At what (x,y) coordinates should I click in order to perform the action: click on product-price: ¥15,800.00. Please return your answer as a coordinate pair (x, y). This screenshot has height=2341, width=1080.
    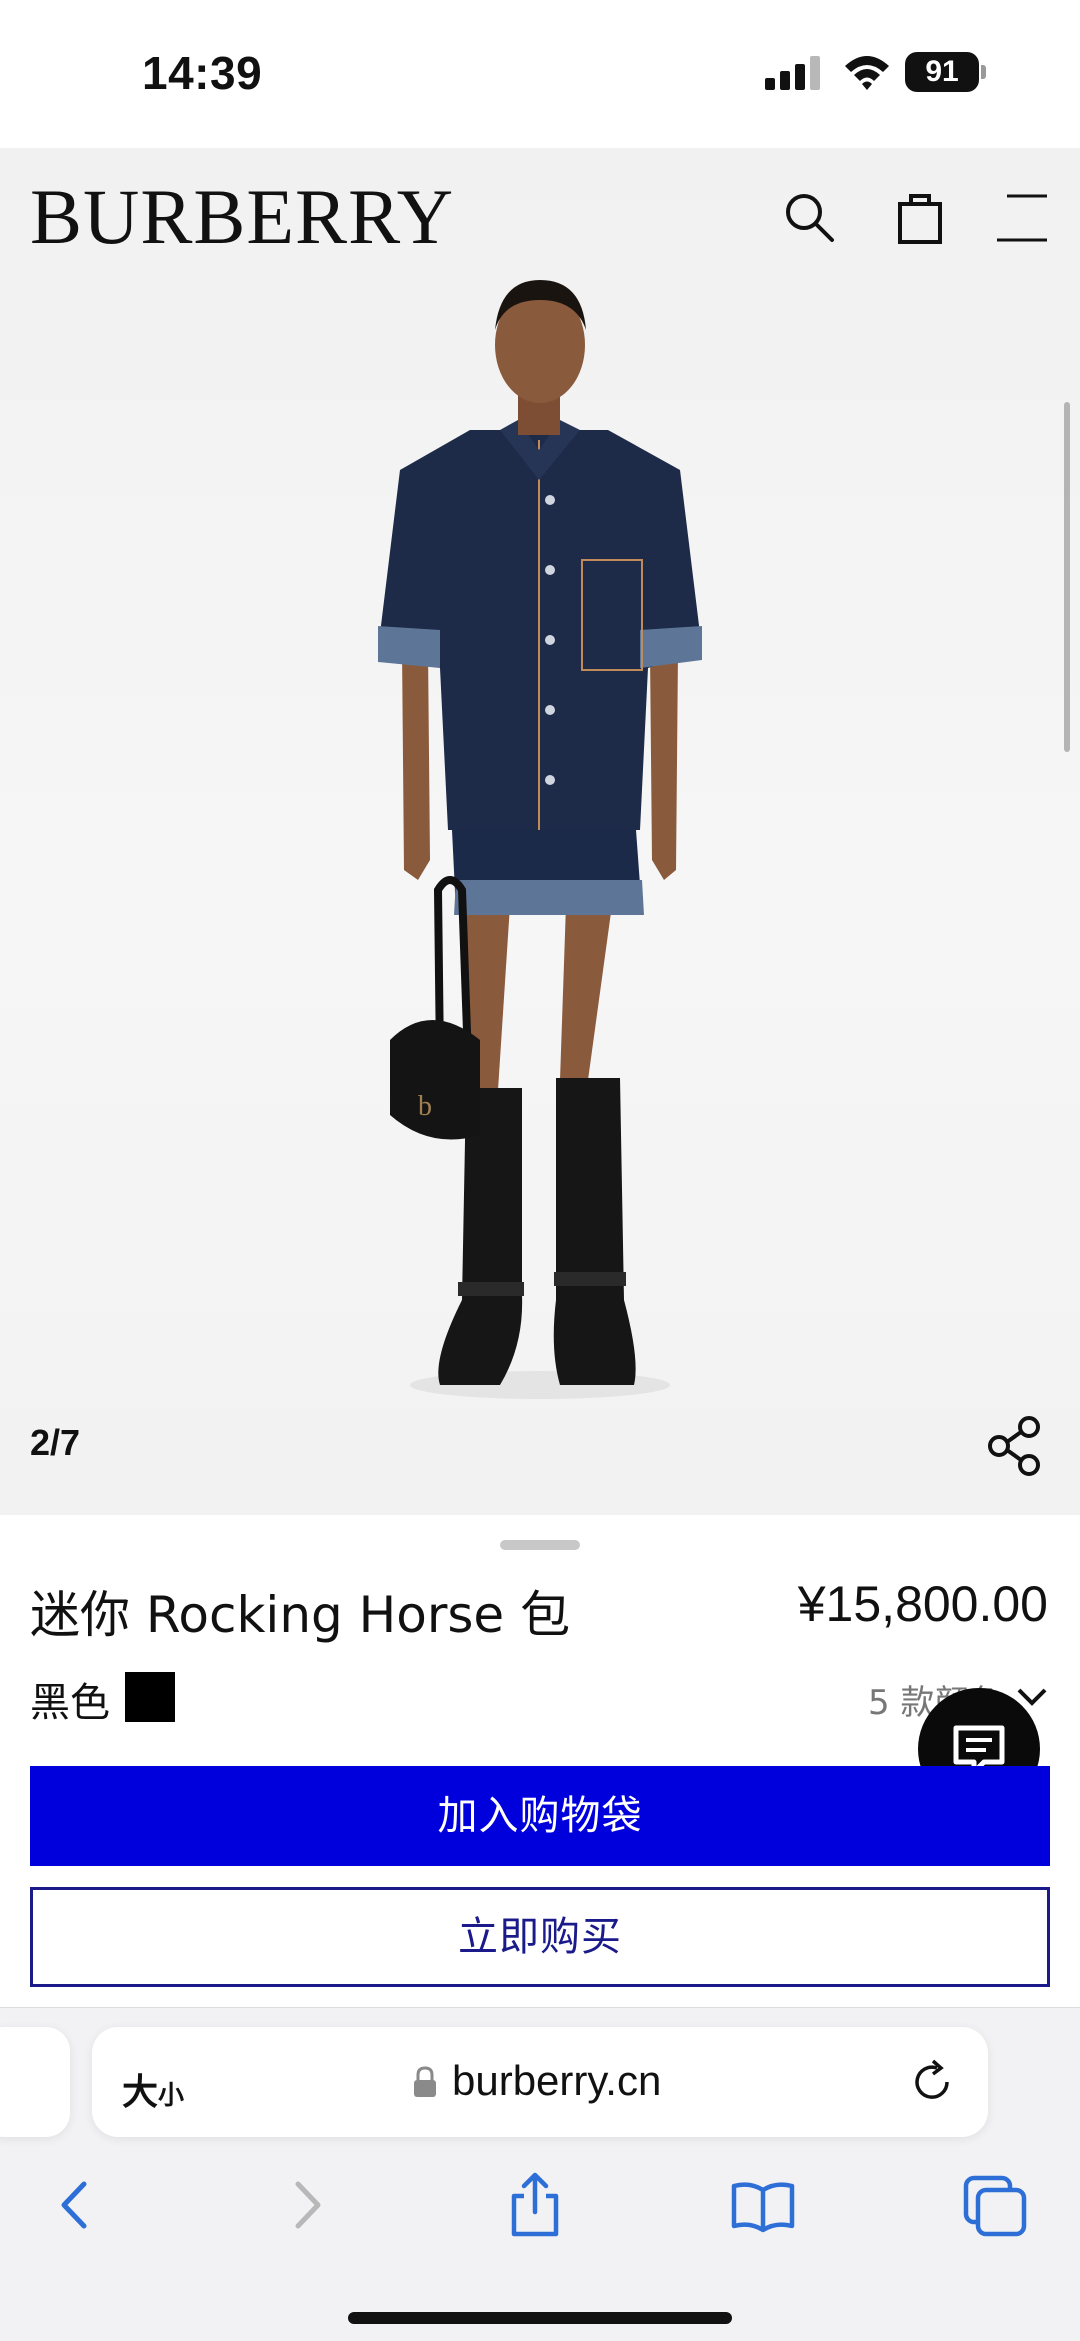
    Looking at the image, I should click on (922, 1604).